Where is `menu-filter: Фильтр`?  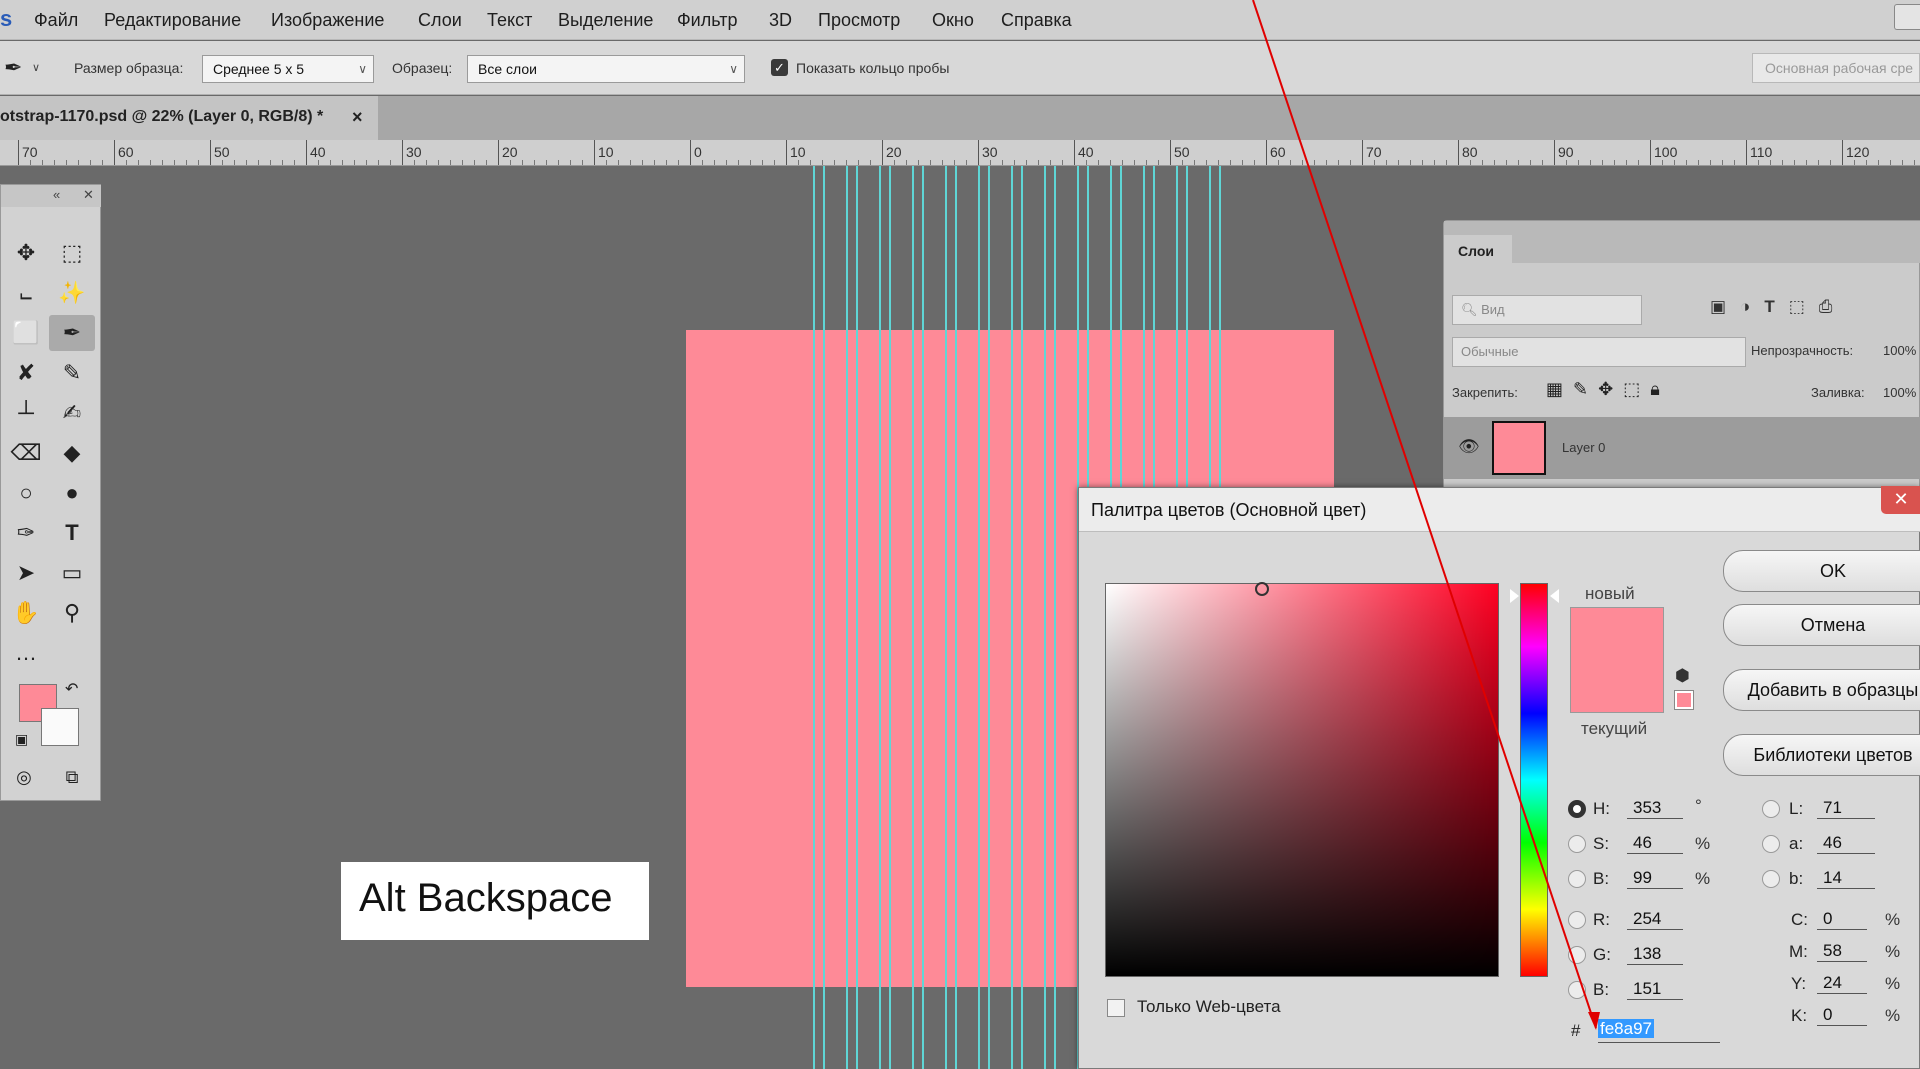
menu-filter: Фильтр is located at coordinates (707, 20).